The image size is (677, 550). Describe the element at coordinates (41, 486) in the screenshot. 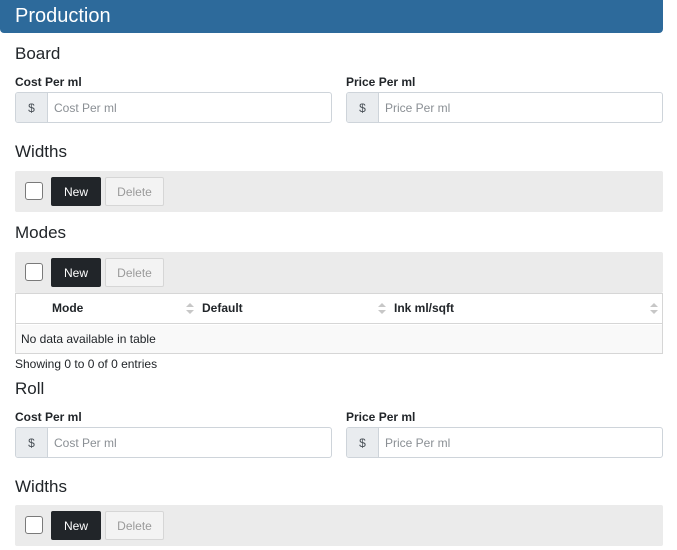

I see `roll-widths-title: Widths` at that location.